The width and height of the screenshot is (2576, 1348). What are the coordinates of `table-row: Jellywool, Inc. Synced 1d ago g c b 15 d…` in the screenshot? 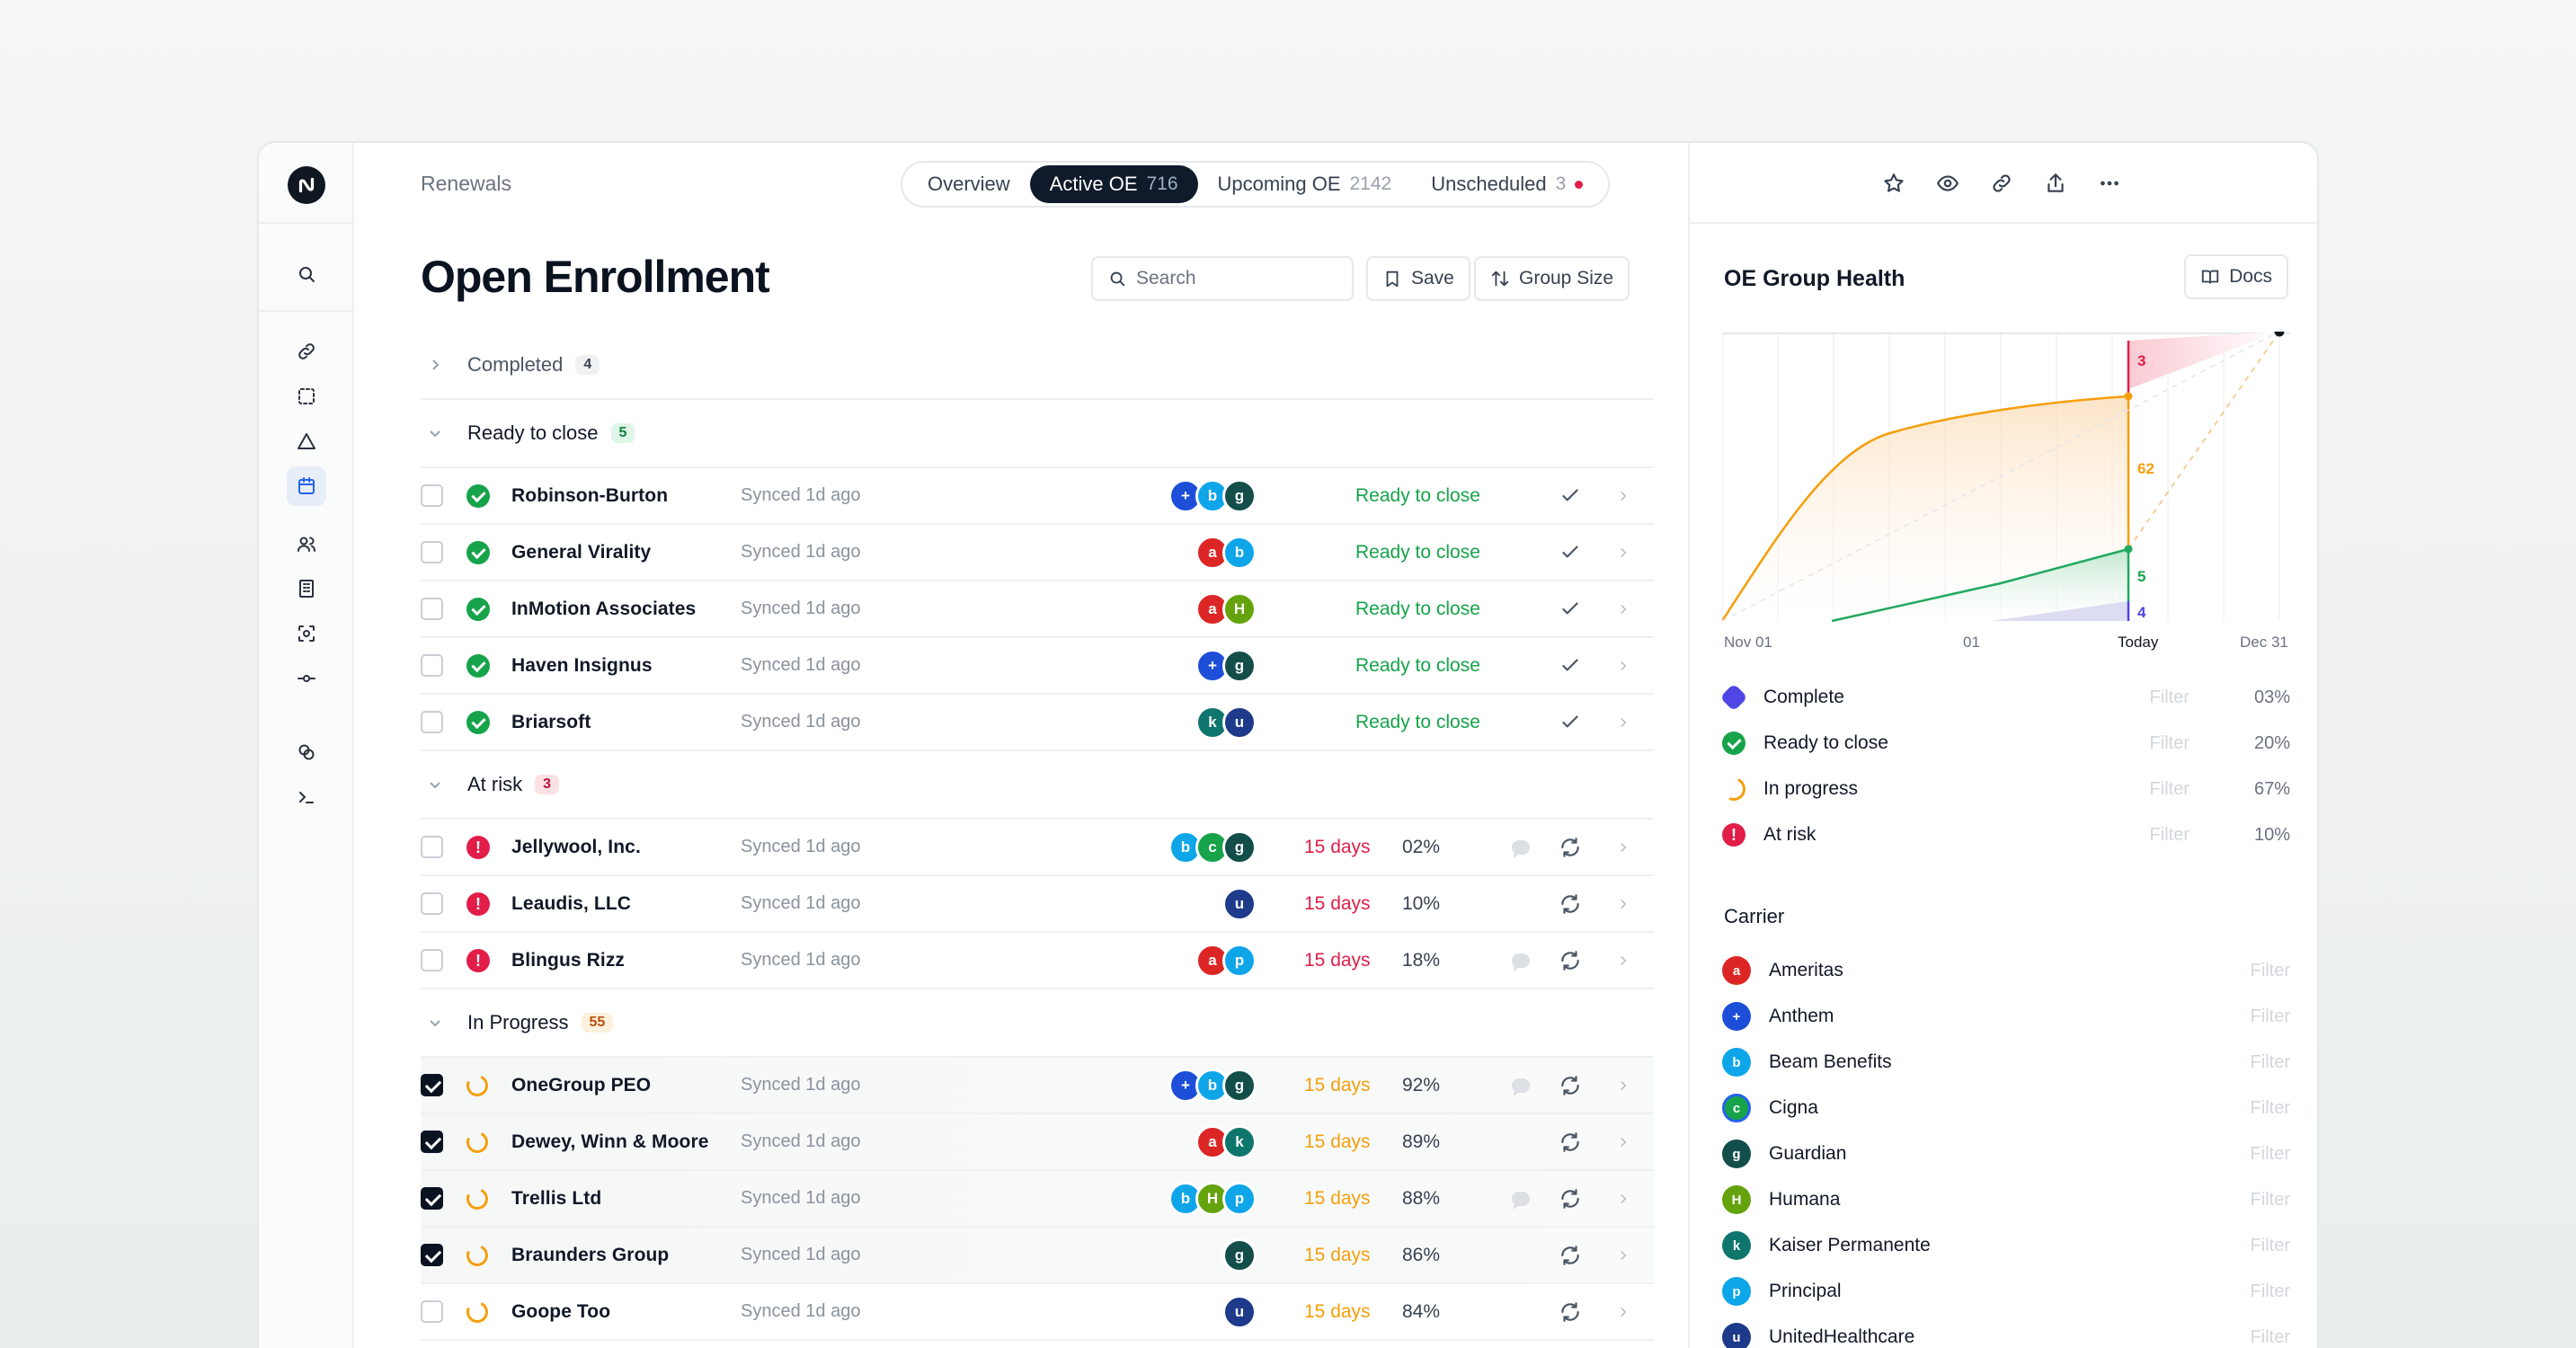 It's located at (1037, 848).